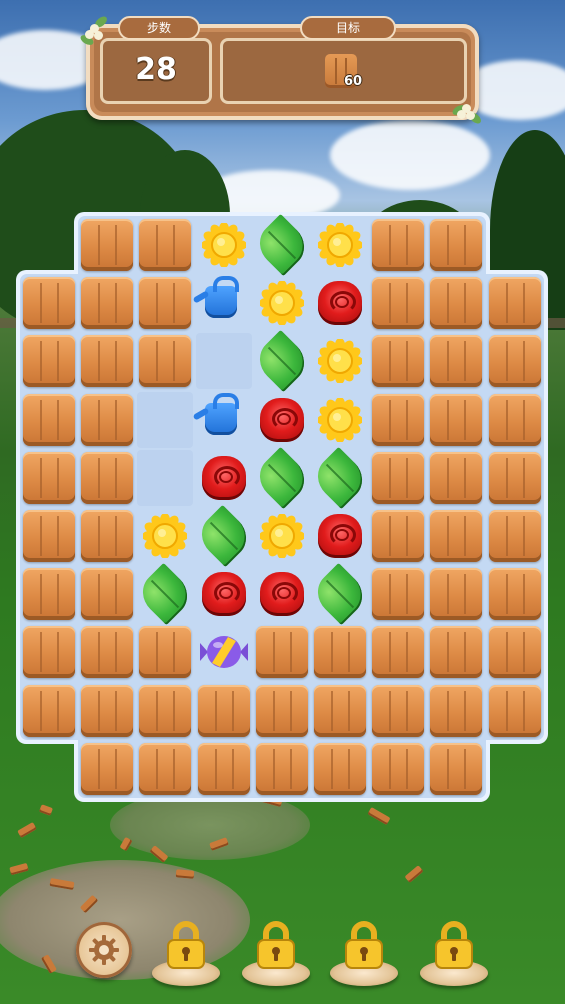 The image size is (565, 1004). What do you see at coordinates (456, 652) in the screenshot?
I see `board-cell-r7-c7` at bounding box center [456, 652].